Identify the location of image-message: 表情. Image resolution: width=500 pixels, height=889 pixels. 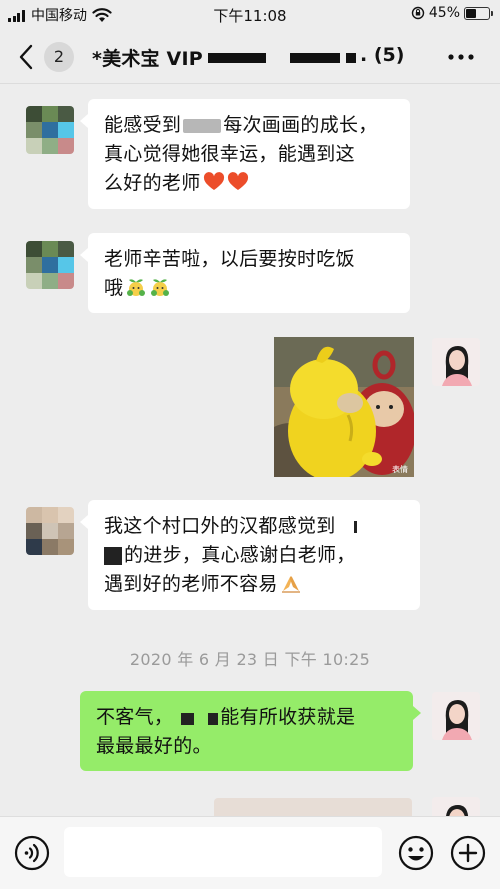
(344, 407).